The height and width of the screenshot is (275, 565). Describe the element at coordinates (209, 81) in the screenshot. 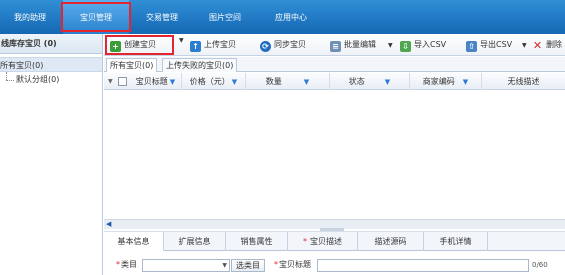

I see `column-price-label: 价格（元）` at that location.